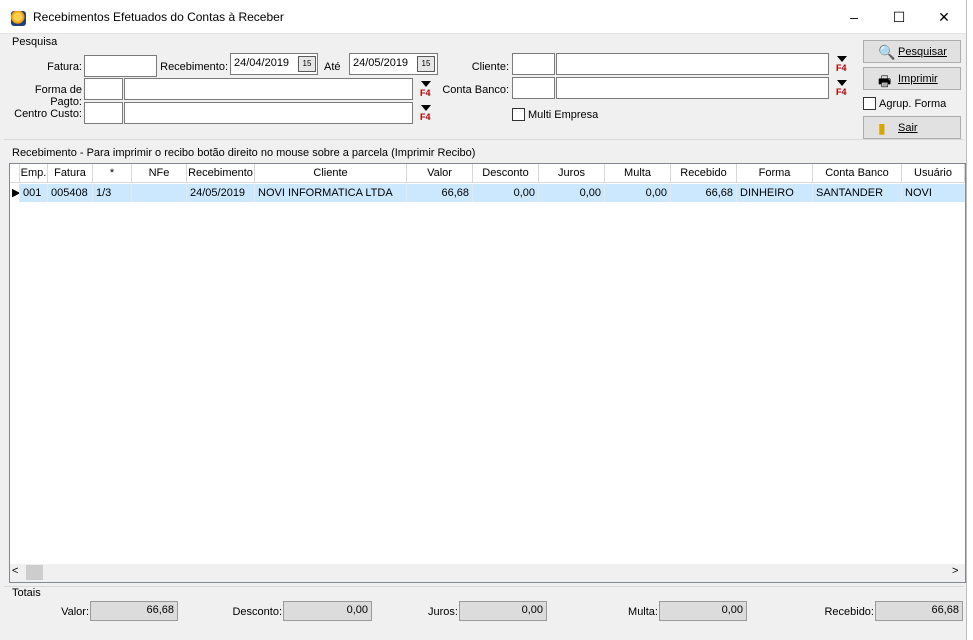  What do you see at coordinates (15, 571) in the screenshot?
I see `scroll-left-icon: <` at bounding box center [15, 571].